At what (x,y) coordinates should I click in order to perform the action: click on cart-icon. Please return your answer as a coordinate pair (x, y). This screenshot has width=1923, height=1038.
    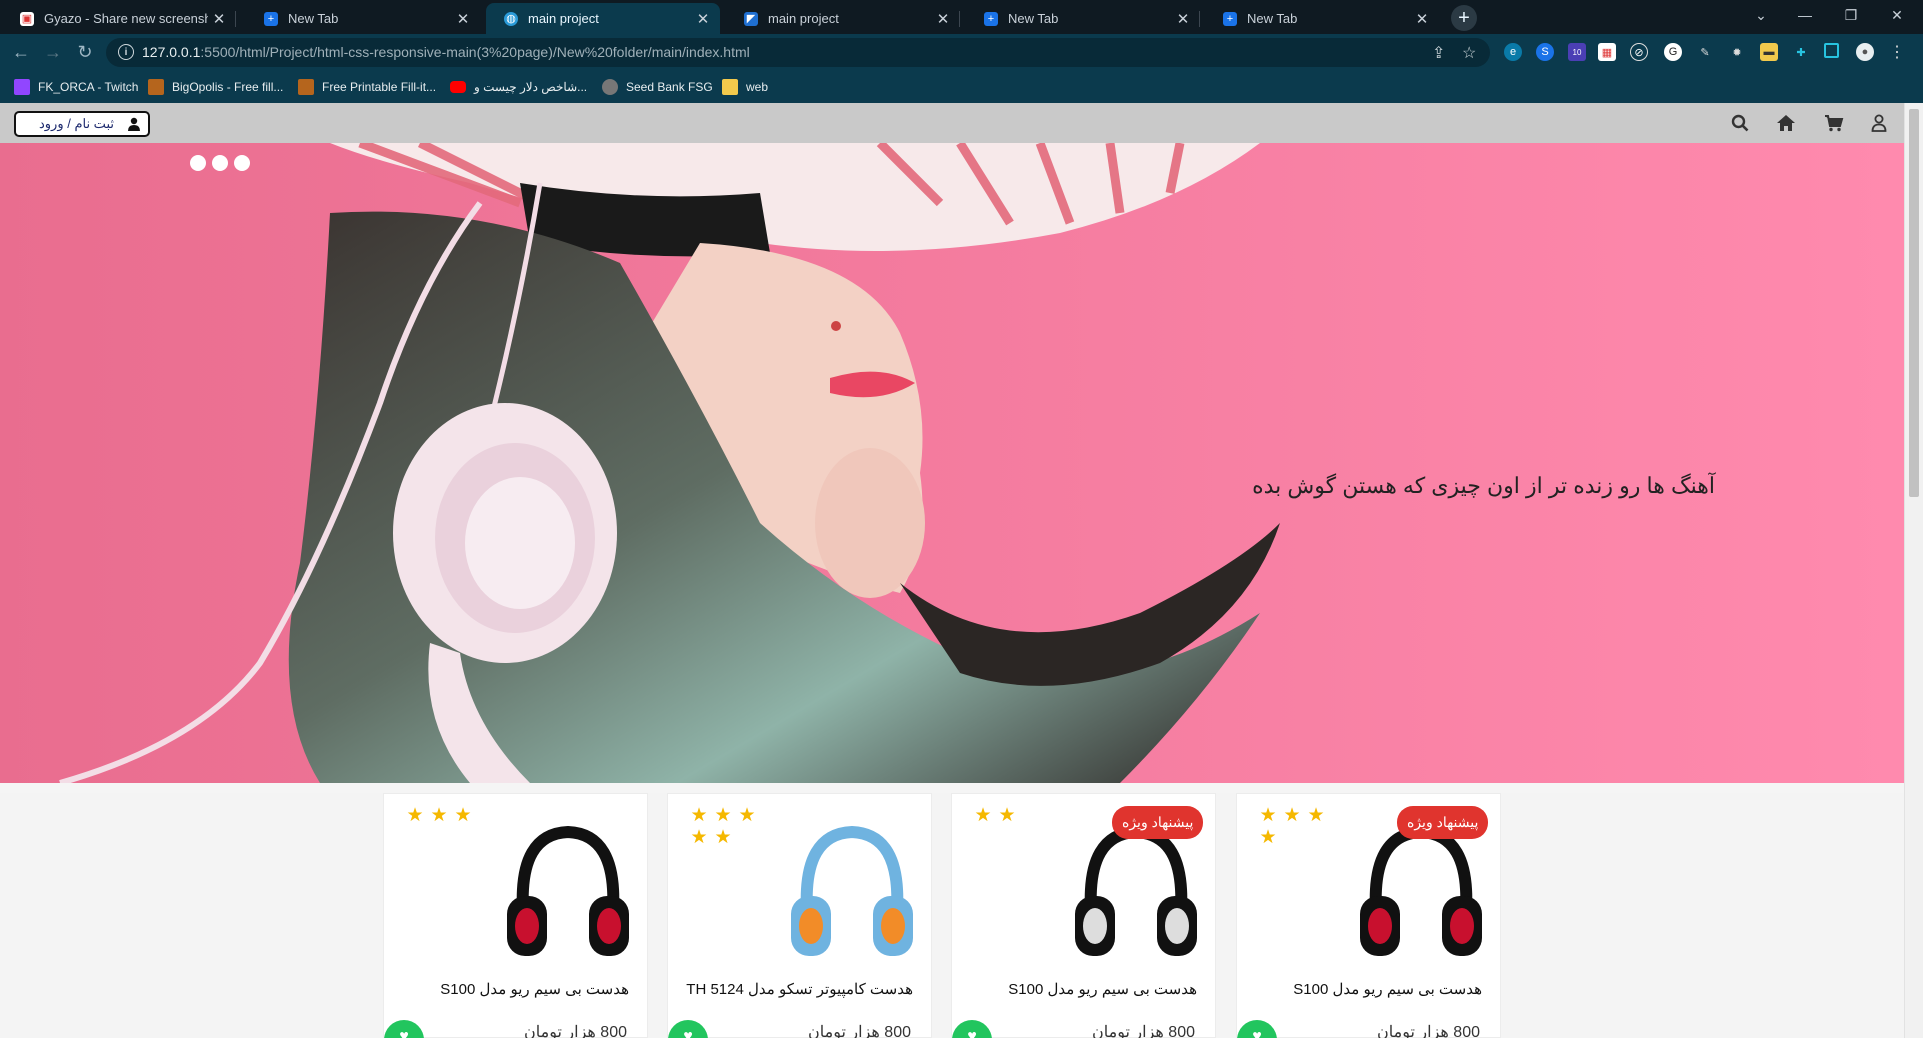
    Looking at the image, I should click on (1834, 123).